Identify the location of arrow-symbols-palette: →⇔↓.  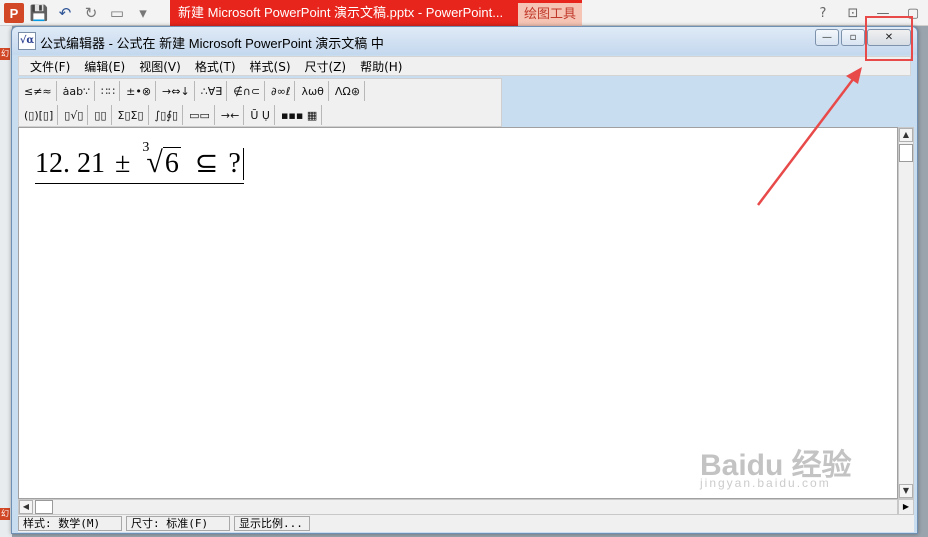
(176, 91).